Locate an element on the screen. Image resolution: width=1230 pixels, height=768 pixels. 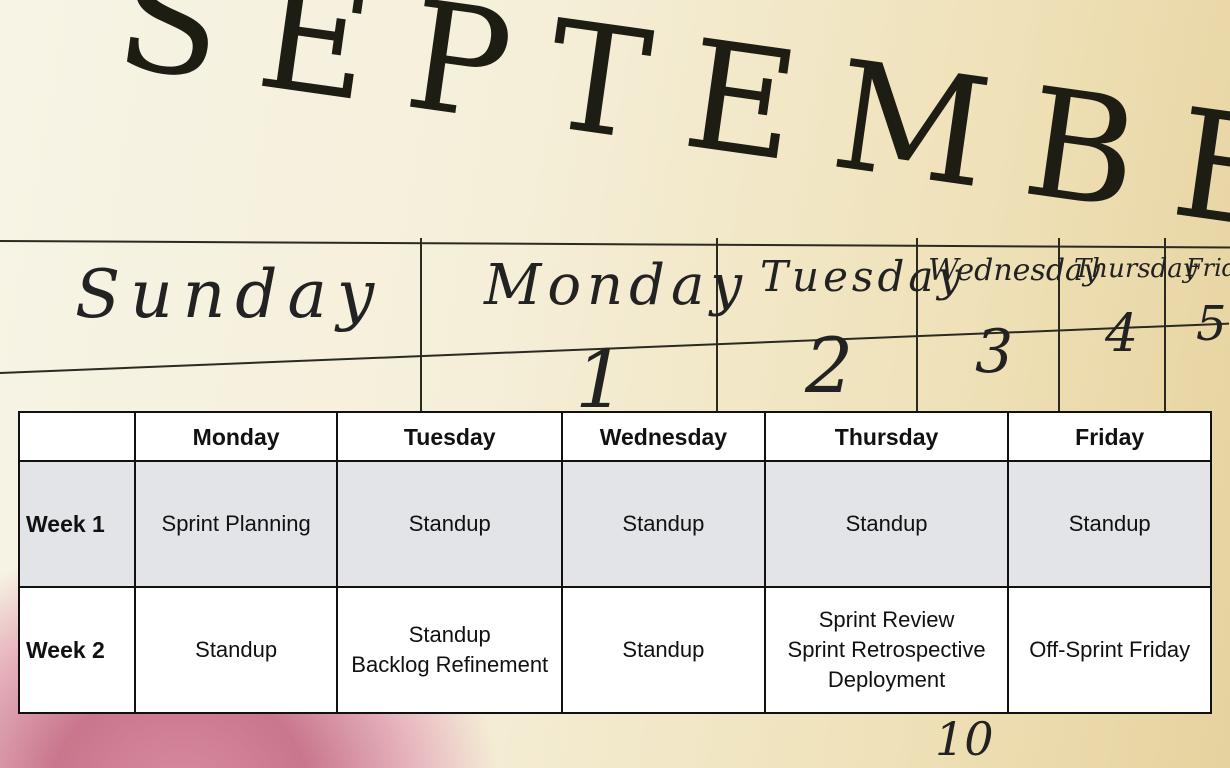
event: Off-Sprint Friday is located at coordinates (1110, 649).